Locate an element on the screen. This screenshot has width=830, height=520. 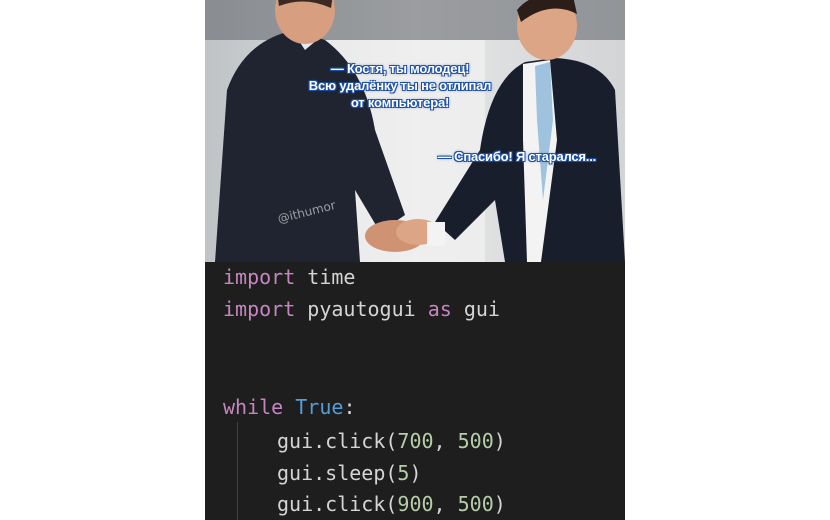
indent-guide is located at coordinates (237, 471).